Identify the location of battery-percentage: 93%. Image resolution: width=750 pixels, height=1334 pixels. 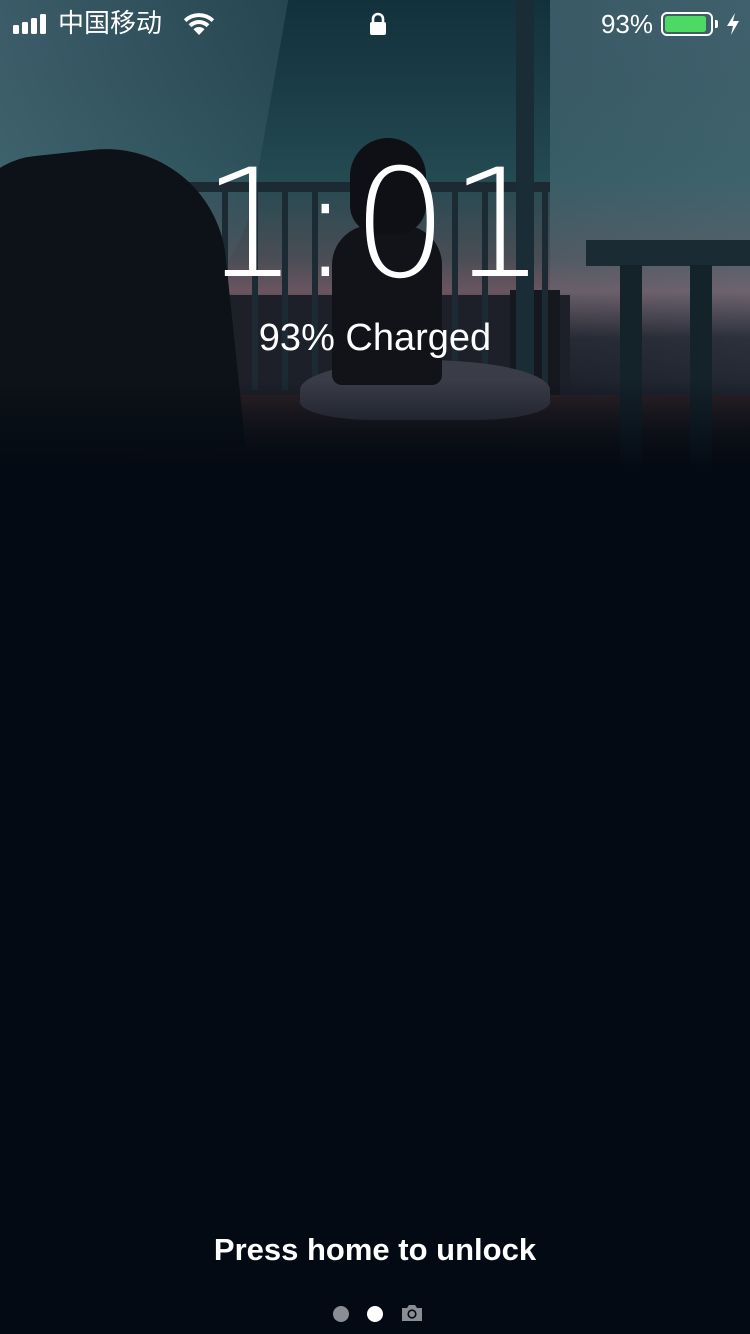
(626, 24).